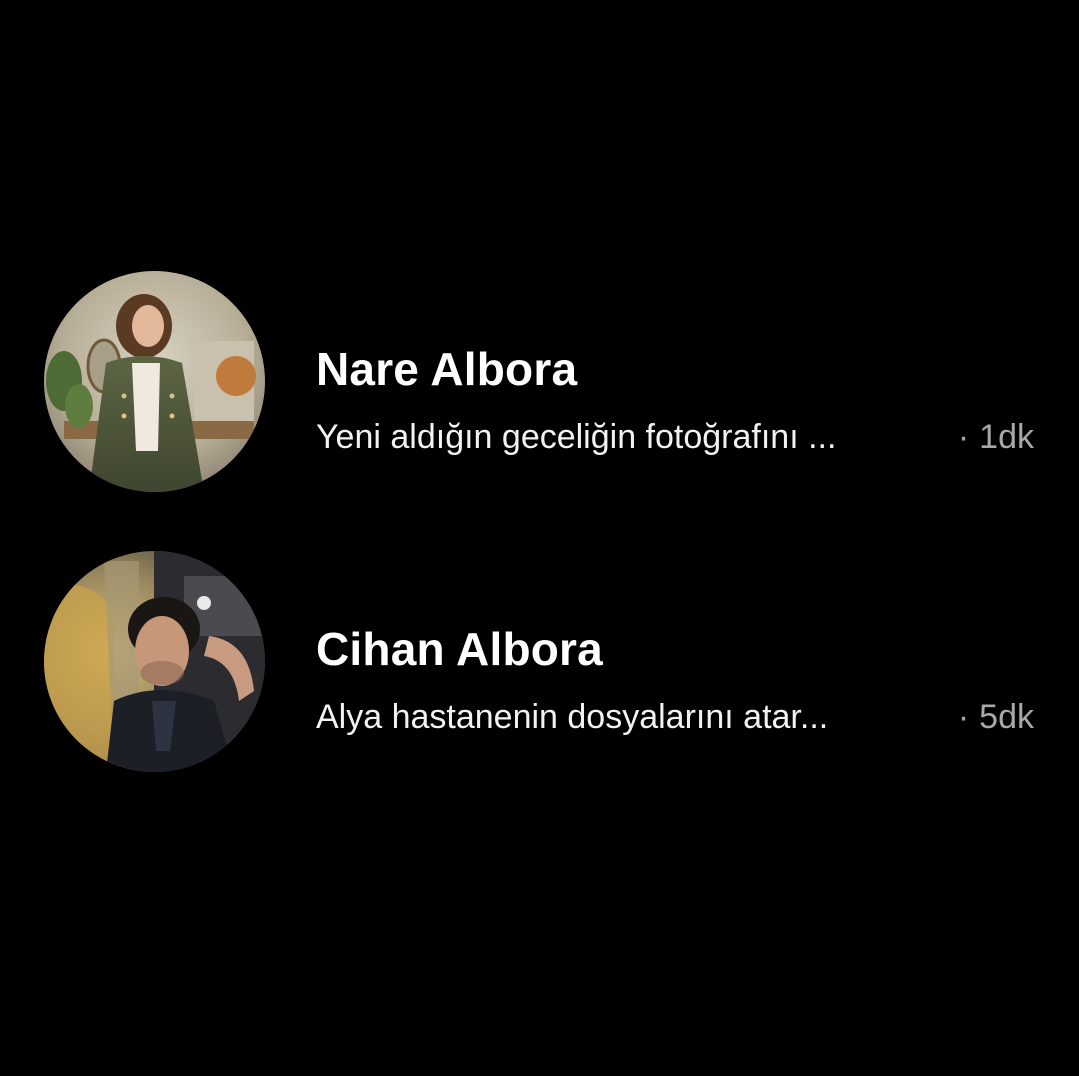 The width and height of the screenshot is (1079, 1076). I want to click on message-meta: · 1dk, so click(996, 437).